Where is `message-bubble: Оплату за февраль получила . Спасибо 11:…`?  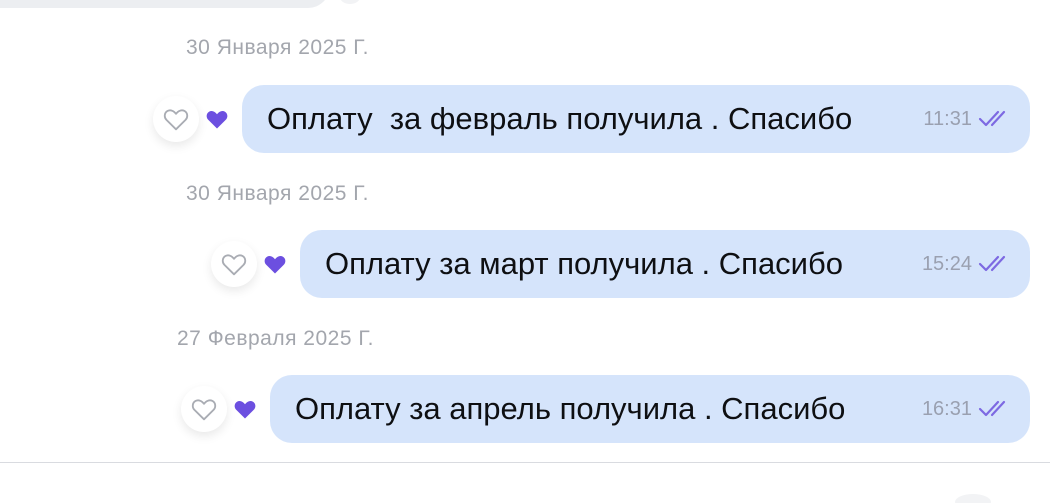 message-bubble: Оплату за февраль получила . Спасибо 11:… is located at coordinates (636, 119).